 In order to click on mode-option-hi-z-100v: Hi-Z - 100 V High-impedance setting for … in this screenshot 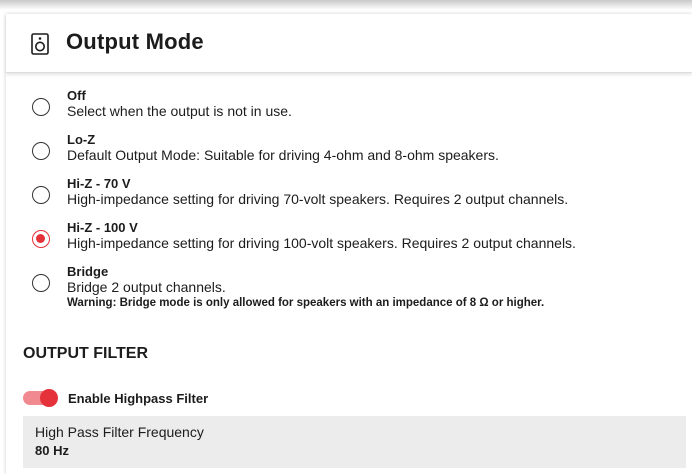, I will do `click(349, 240)`.